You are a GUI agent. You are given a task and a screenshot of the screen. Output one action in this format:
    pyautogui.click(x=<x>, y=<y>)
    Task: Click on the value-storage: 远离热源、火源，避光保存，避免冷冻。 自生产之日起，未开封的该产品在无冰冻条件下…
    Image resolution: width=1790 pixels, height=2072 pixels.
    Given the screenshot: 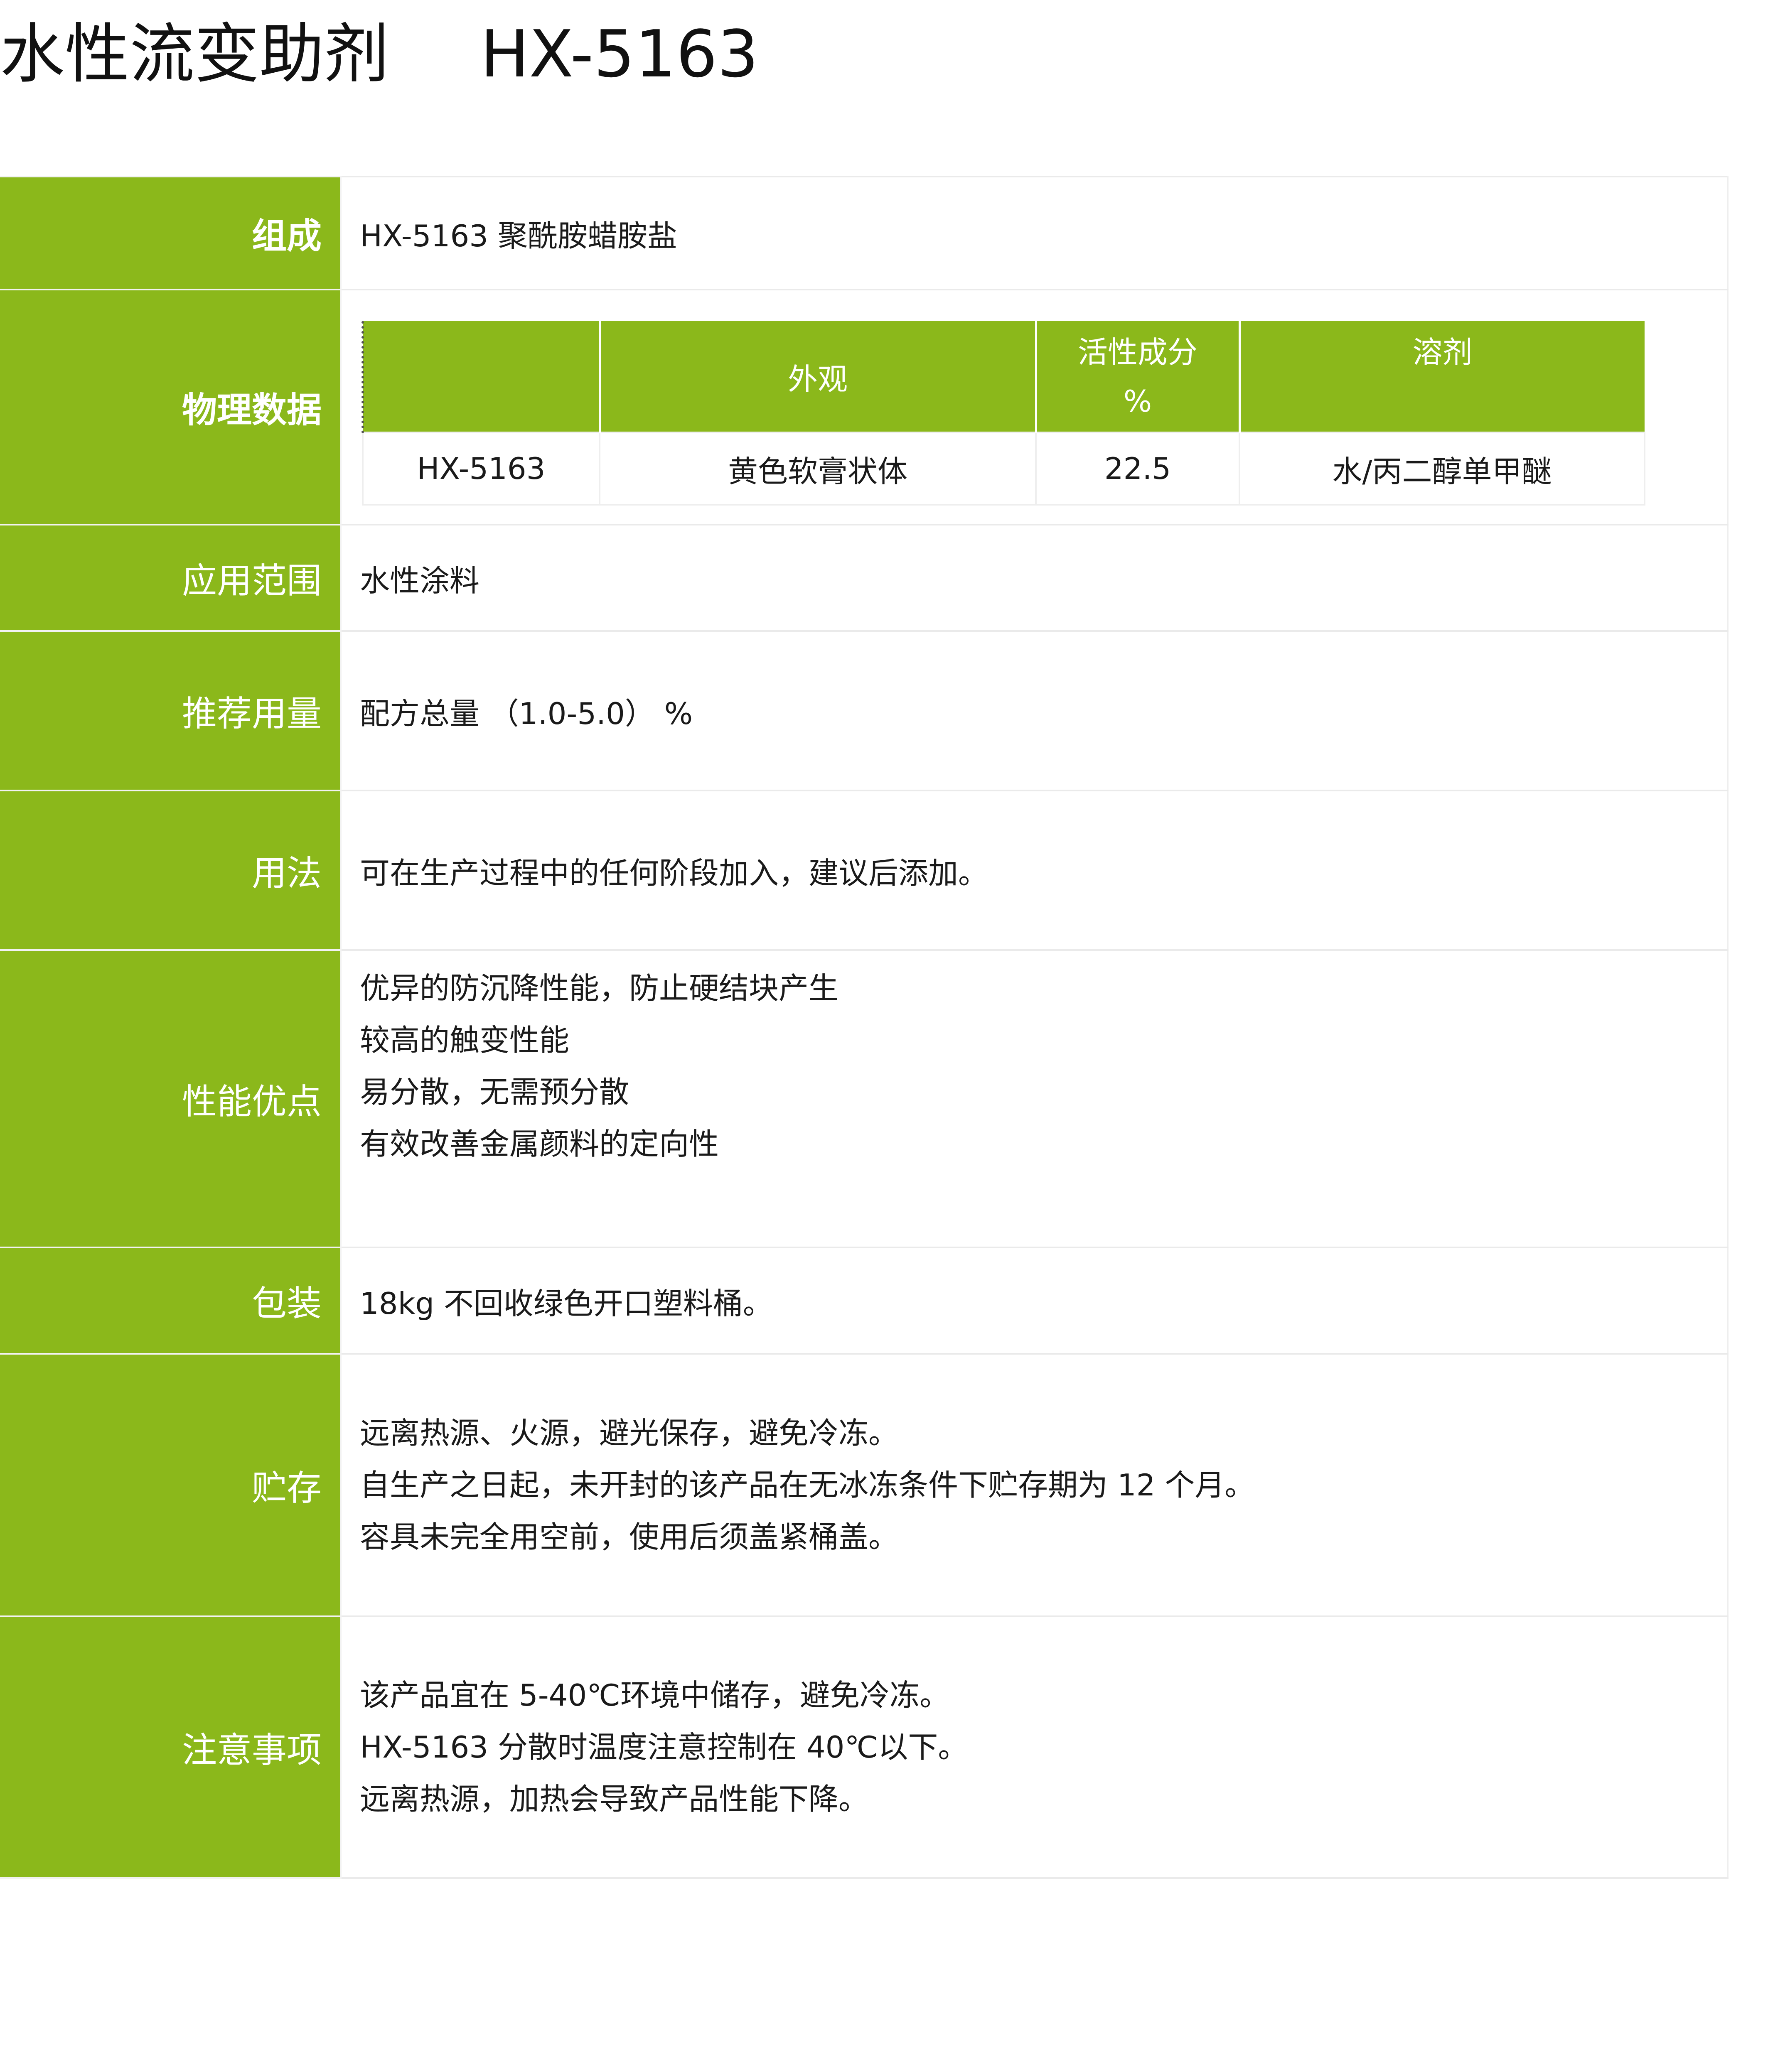 What is the action you would take?
    pyautogui.click(x=1035, y=1485)
    